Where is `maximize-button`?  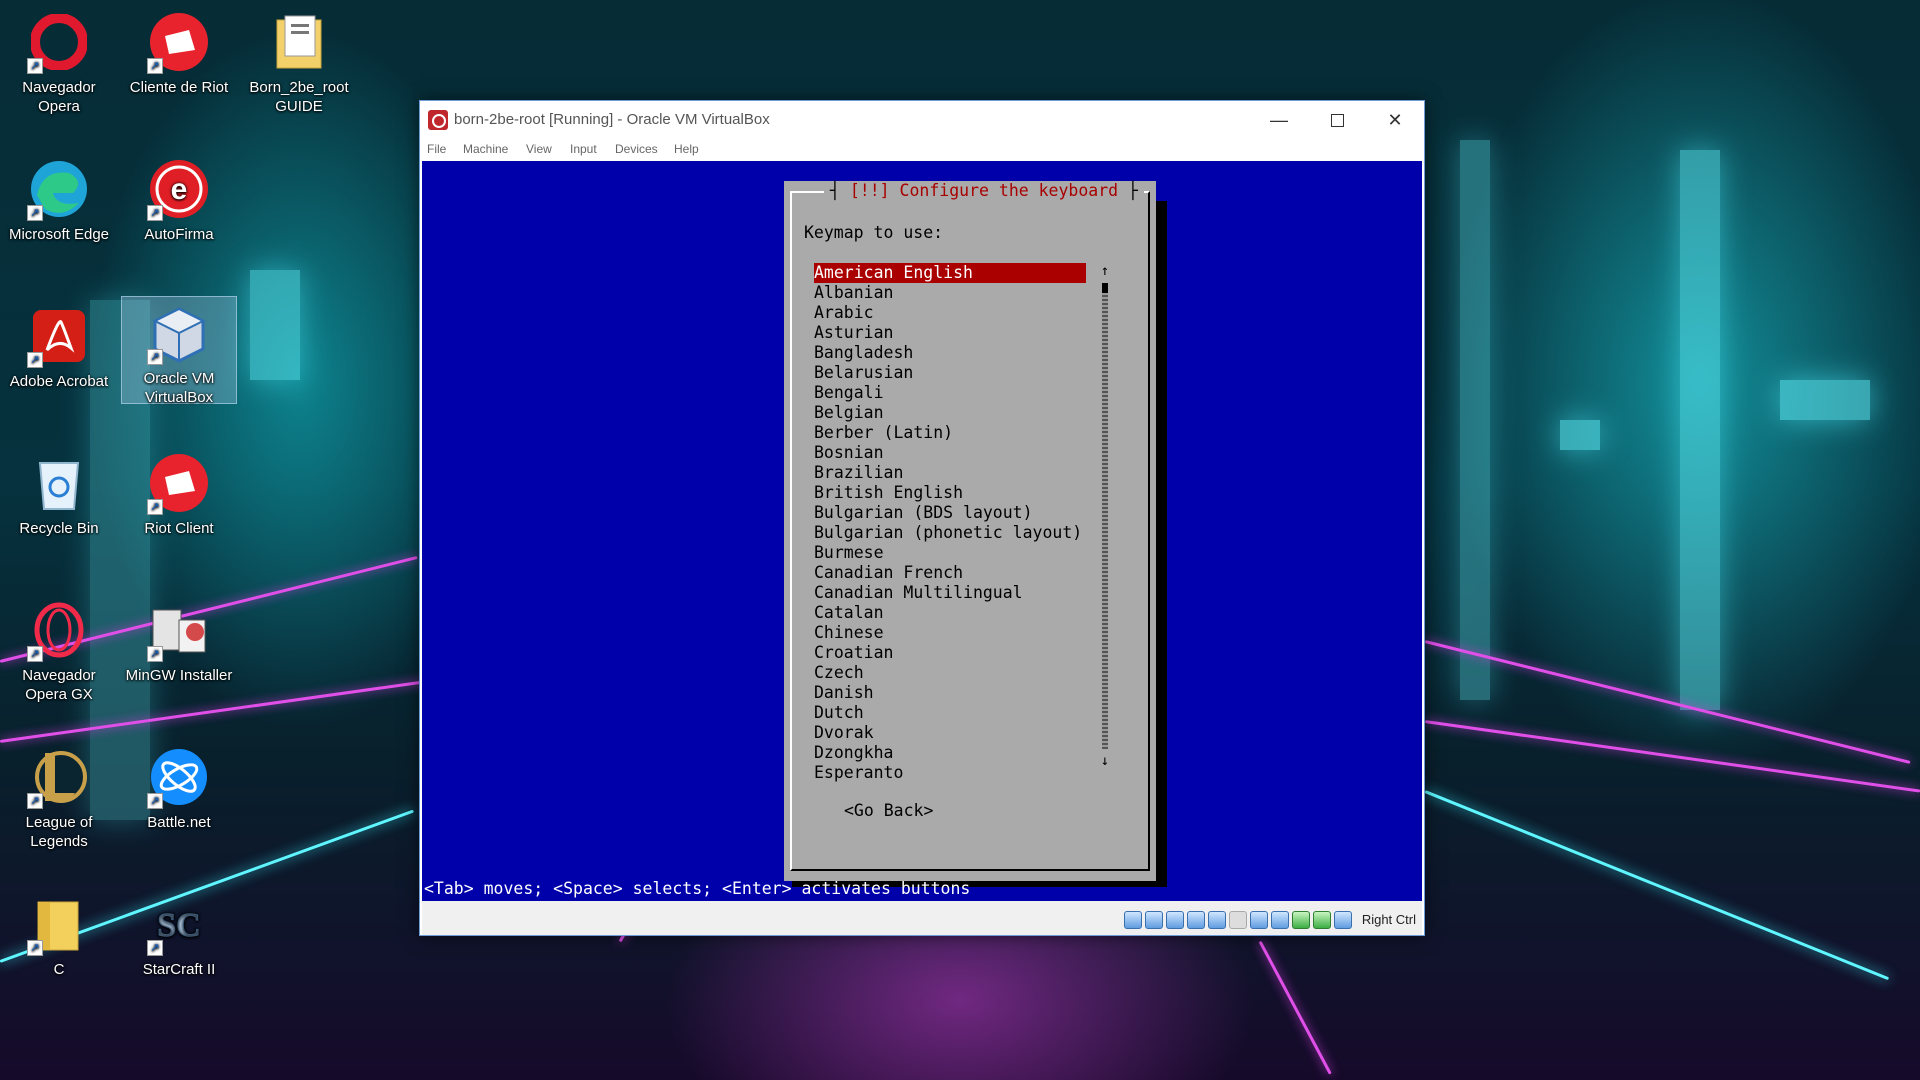
maximize-button is located at coordinates (1337, 120).